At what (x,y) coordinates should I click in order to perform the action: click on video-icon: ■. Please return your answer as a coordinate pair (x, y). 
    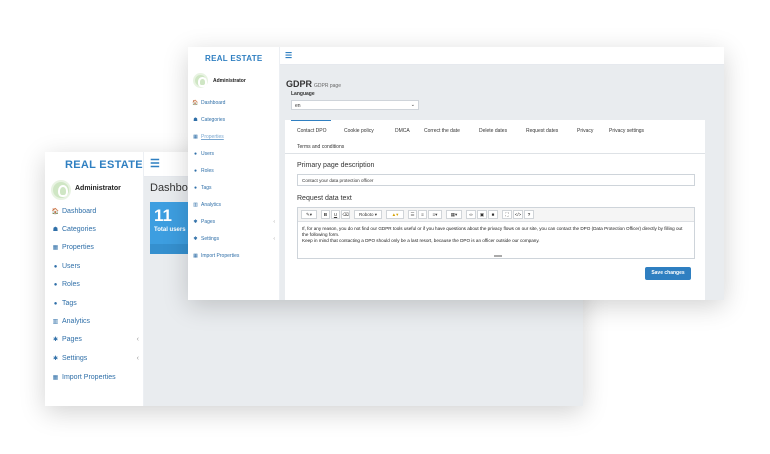
    Looking at the image, I should click on (493, 214).